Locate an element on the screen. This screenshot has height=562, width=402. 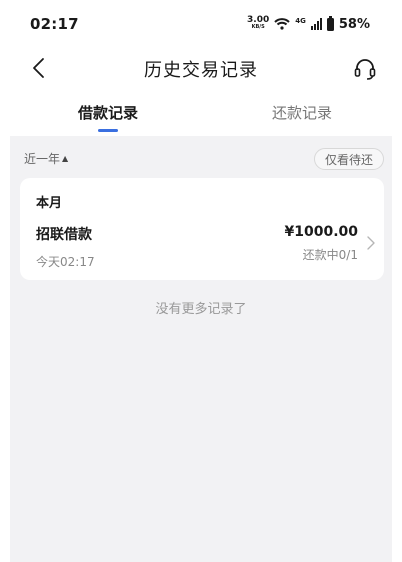
tab-repay-records: 还款记录 is located at coordinates (302, 112).